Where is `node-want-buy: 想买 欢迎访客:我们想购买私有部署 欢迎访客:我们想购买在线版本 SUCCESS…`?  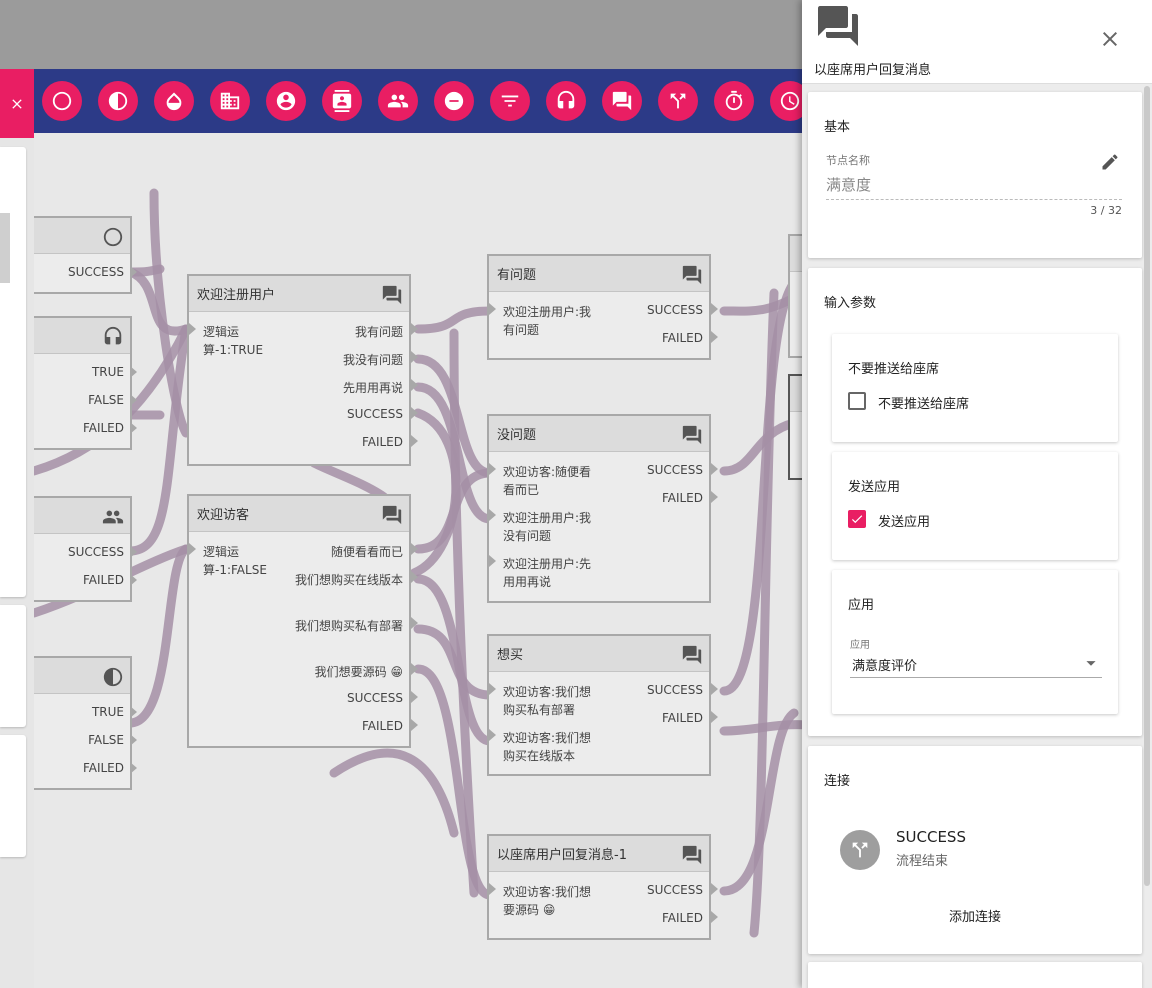 node-want-buy: 想买 欢迎访客:我们想购买私有部署 欢迎访客:我们想购买在线版本 SUCCESS… is located at coordinates (599, 705).